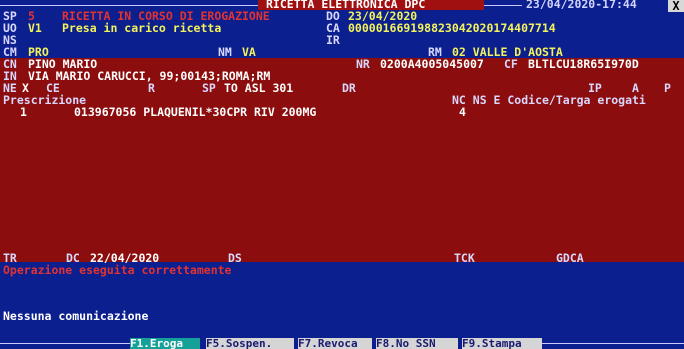 The width and height of the screenshot is (684, 349). What do you see at coordinates (195, 112) in the screenshot?
I see `row-drug: 013967056 PLAQUENIL*30CPR RIV 200MG` at bounding box center [195, 112].